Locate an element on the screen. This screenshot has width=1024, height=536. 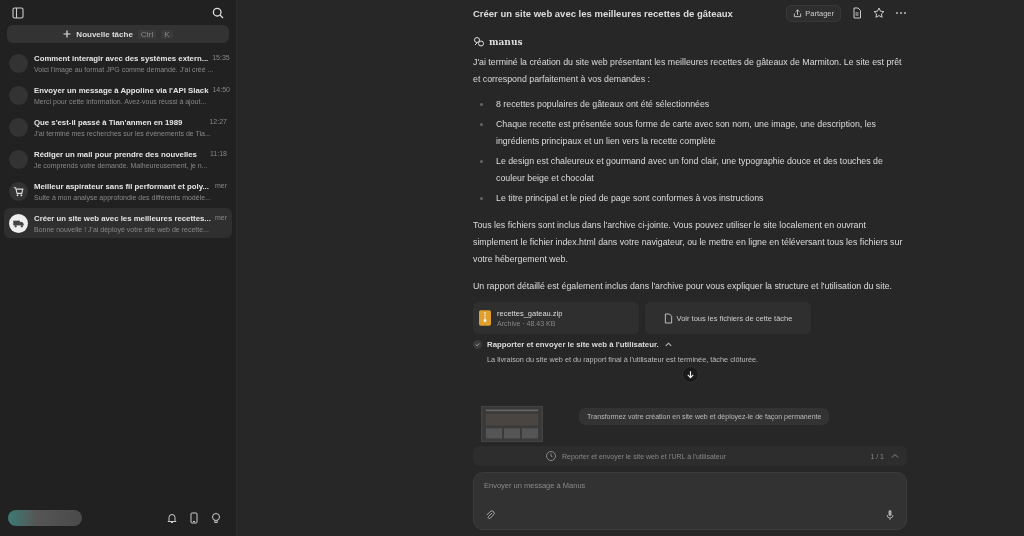
microphone-icon is located at coordinates (890, 515).